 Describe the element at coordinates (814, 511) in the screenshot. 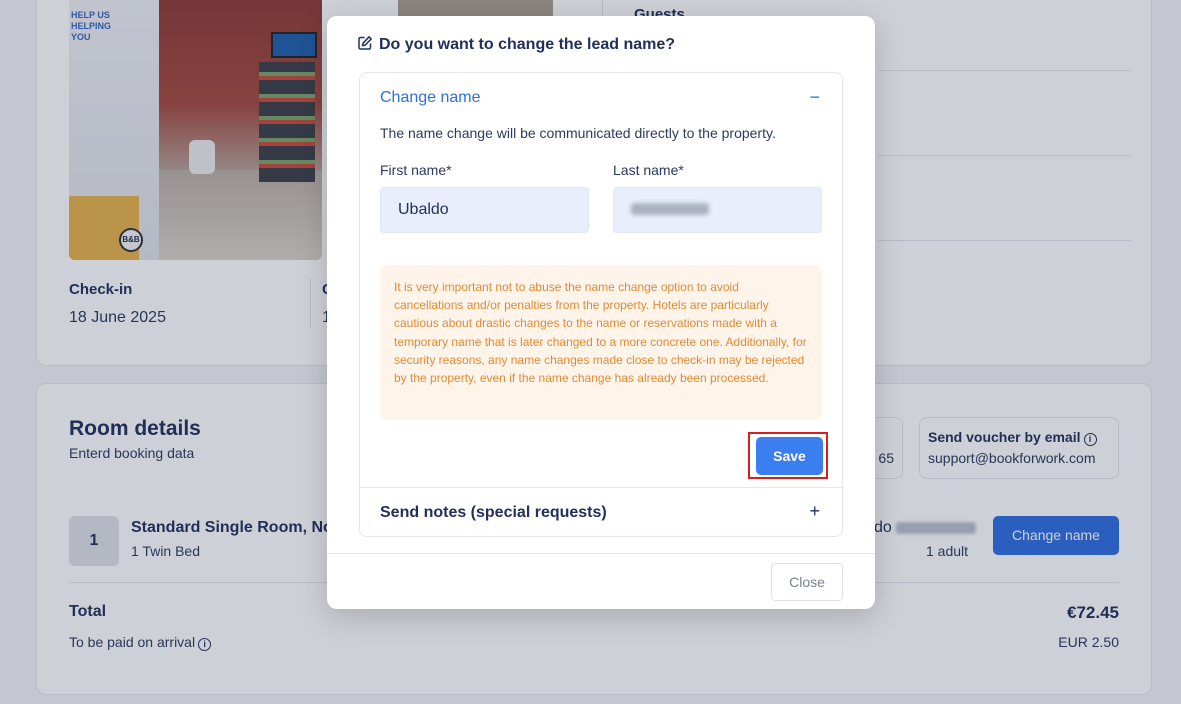

I see `expand-icon: +` at that location.